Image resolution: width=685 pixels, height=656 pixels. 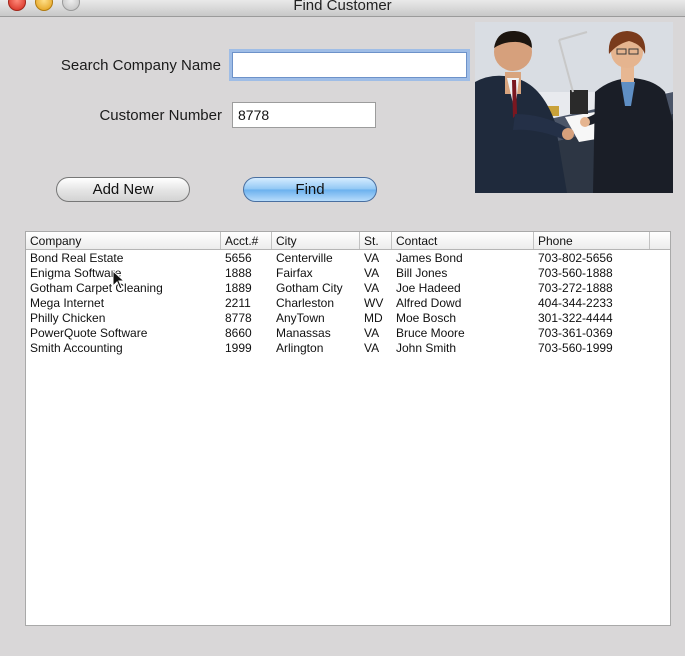 I want to click on search-company-label: Search Company Name, so click(x=140, y=65).